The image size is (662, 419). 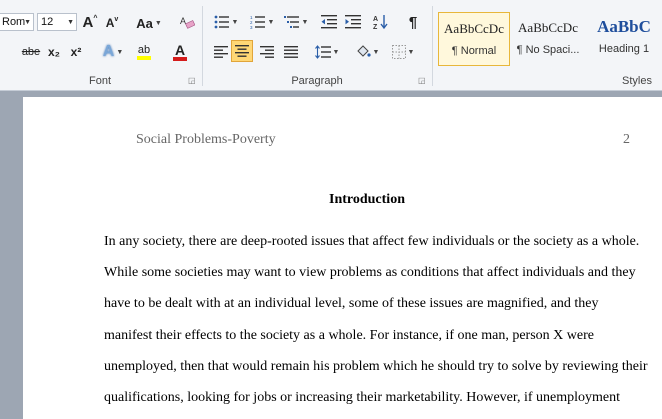 What do you see at coordinates (422, 81) in the screenshot?
I see `paragraph-dialog-launcher-icon: ◲` at bounding box center [422, 81].